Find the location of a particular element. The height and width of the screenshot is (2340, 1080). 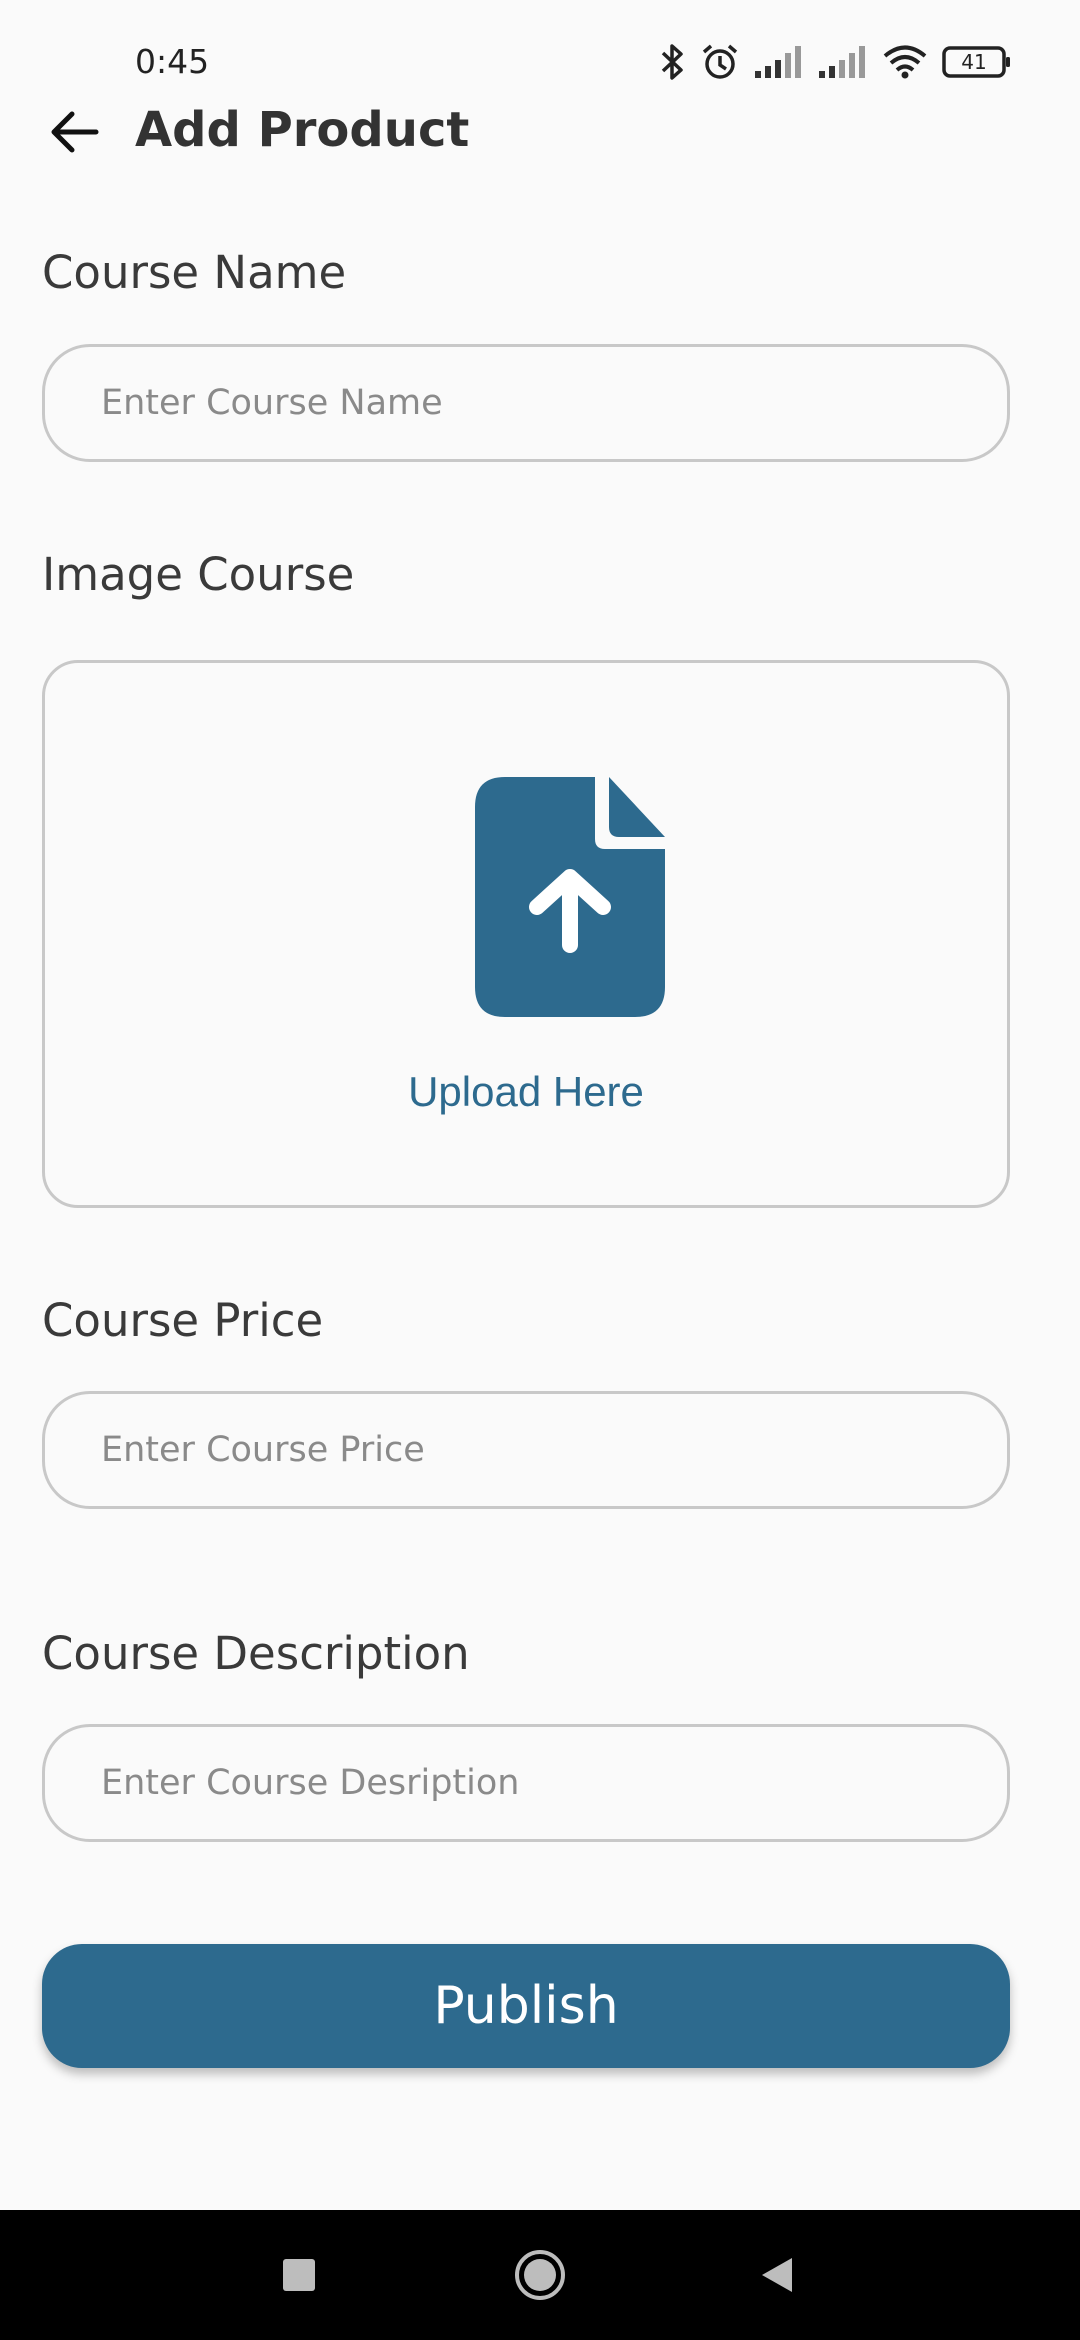

course-name-label: Course Name is located at coordinates (194, 272).